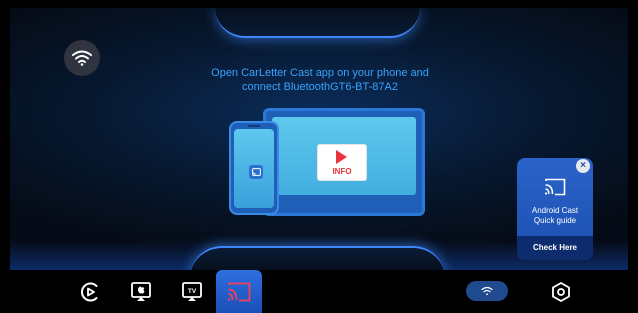 This screenshot has width=638, height=313. I want to click on close-icon: ×, so click(583, 166).